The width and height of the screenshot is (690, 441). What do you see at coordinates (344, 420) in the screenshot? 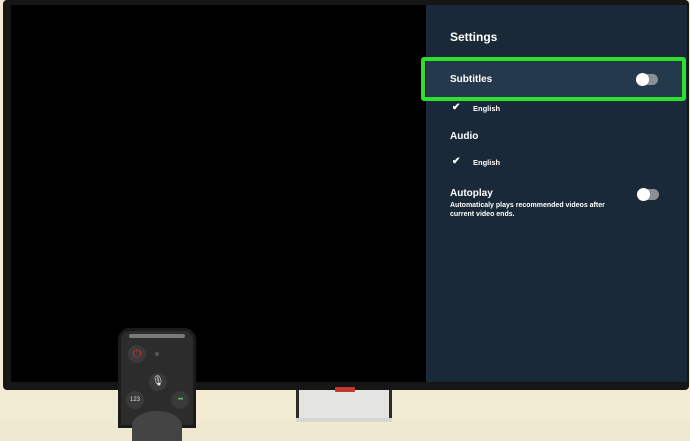
I see `tv-stand-foot` at bounding box center [344, 420].